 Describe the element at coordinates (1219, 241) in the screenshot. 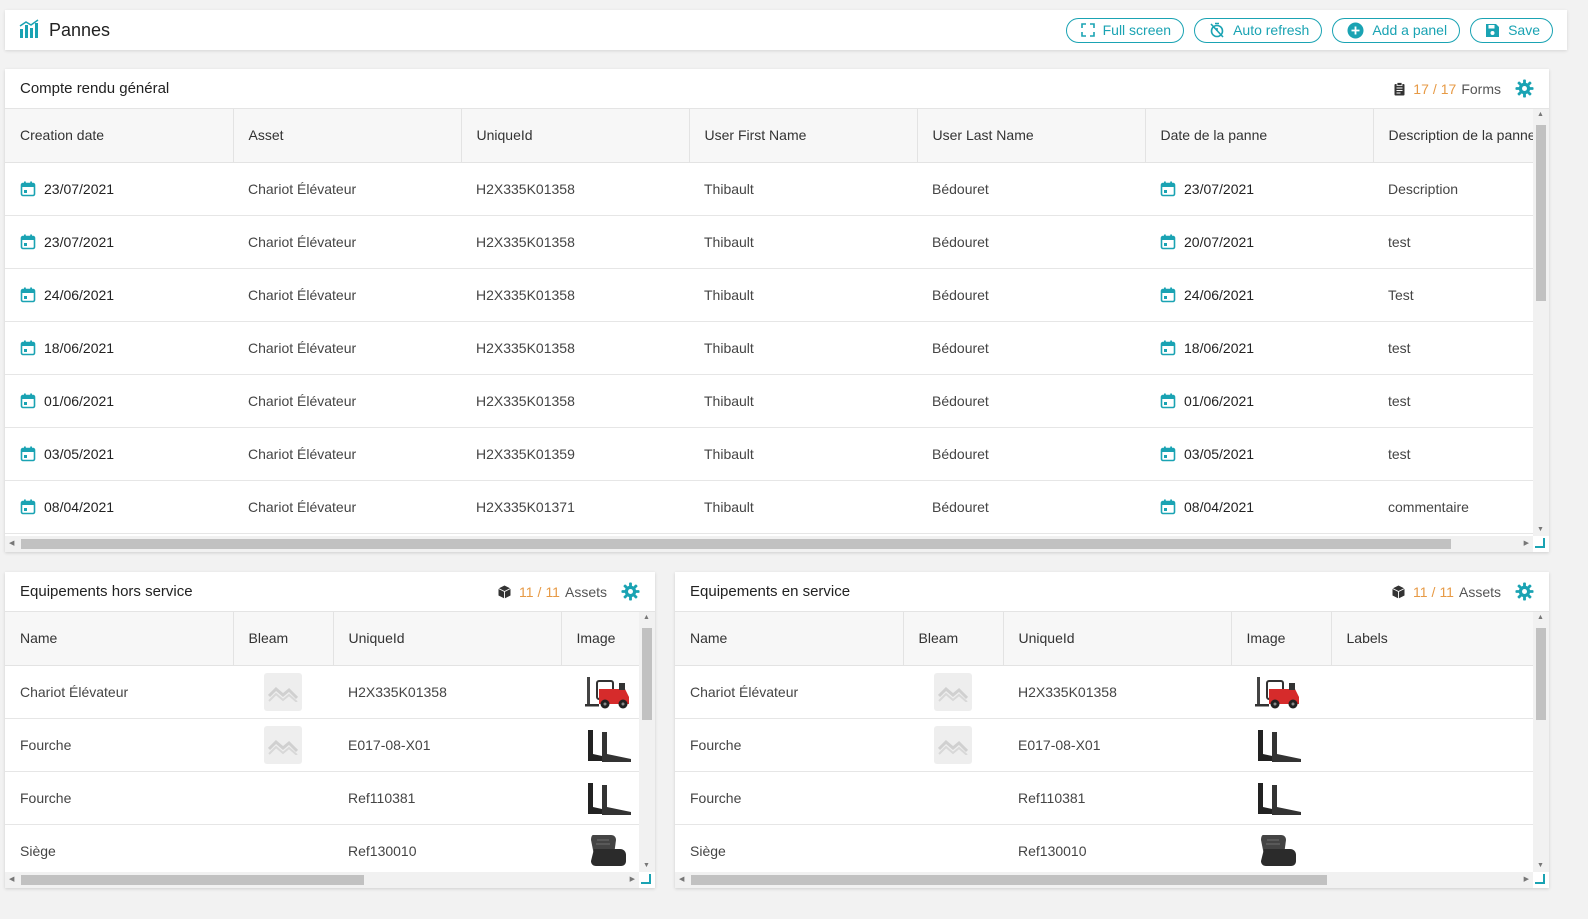

I see `panne-date: 20/07/2021` at that location.